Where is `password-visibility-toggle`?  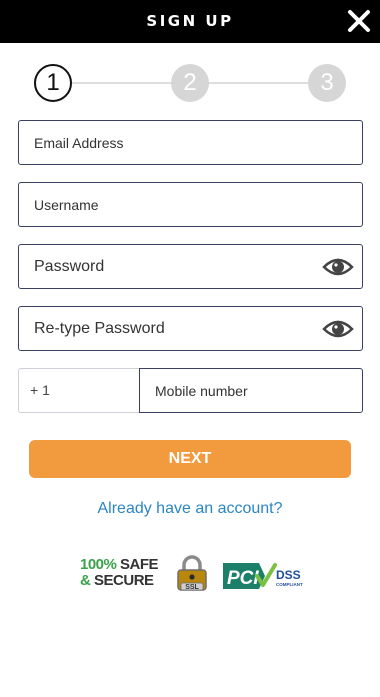 password-visibility-toggle is located at coordinates (338, 267).